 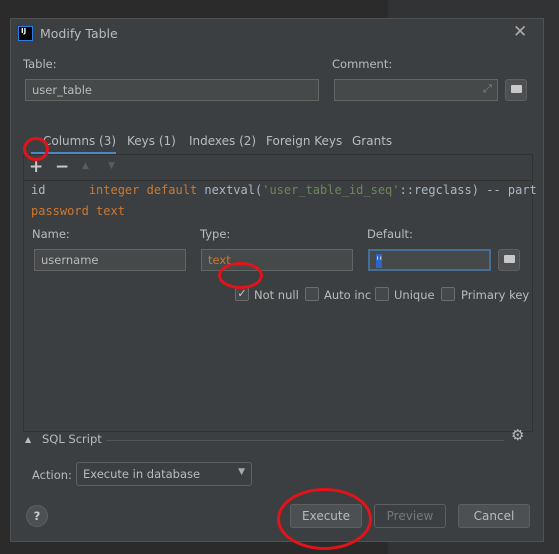 What do you see at coordinates (495, 295) in the screenshot?
I see `primary-key-label: Primary key` at bounding box center [495, 295].